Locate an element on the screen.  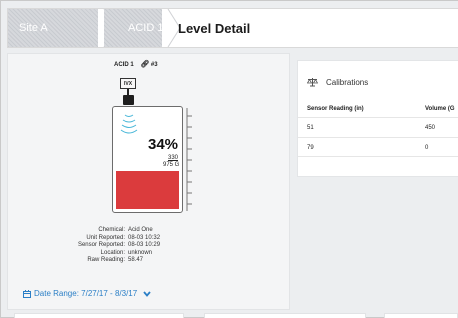
breadcrumb-site-label: Site A is located at coordinates (33, 28).